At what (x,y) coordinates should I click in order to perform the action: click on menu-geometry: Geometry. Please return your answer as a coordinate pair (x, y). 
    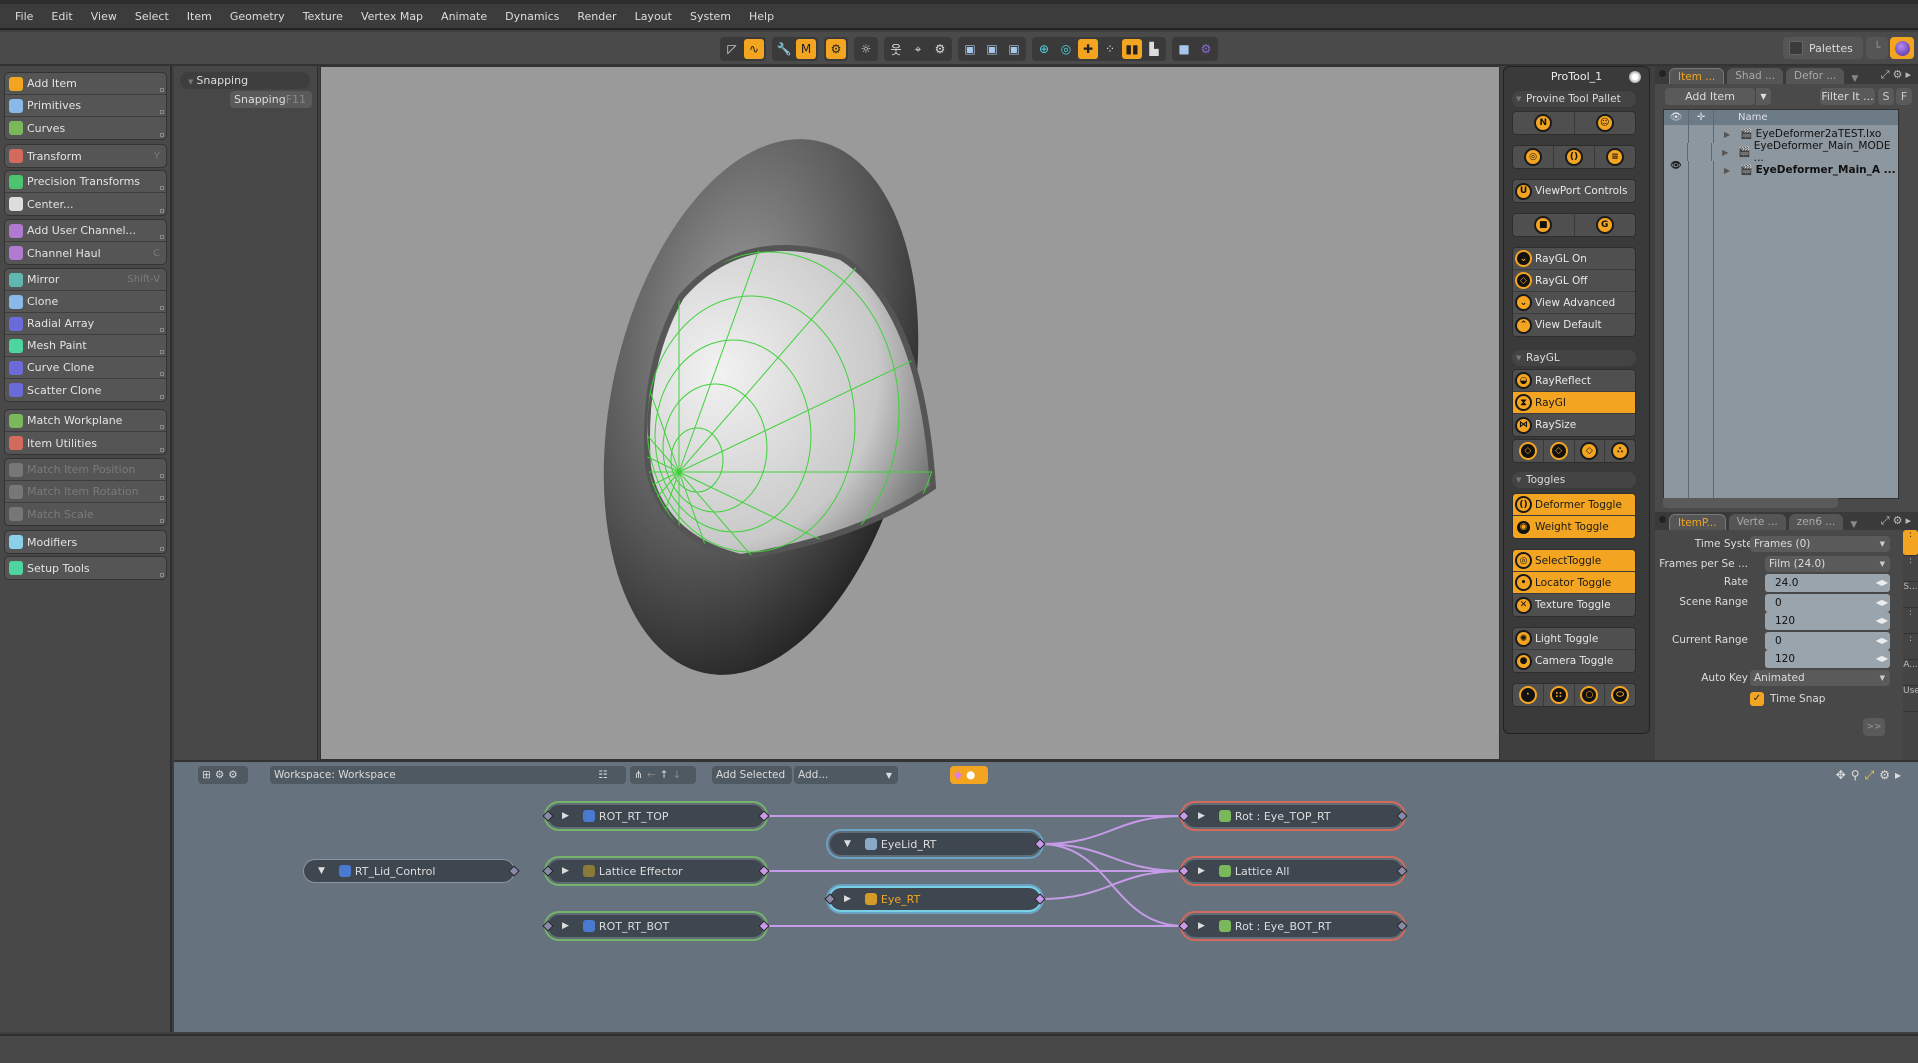
    Looking at the image, I should click on (257, 16).